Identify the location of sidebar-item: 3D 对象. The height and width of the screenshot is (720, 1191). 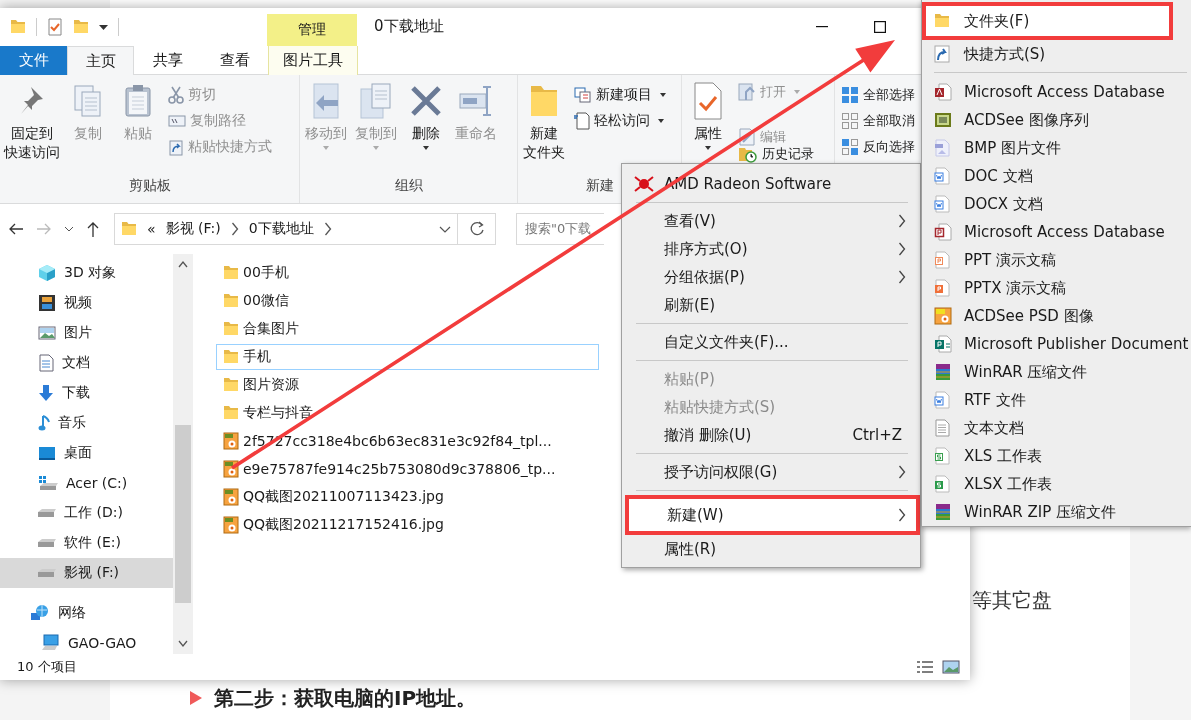
(86, 273).